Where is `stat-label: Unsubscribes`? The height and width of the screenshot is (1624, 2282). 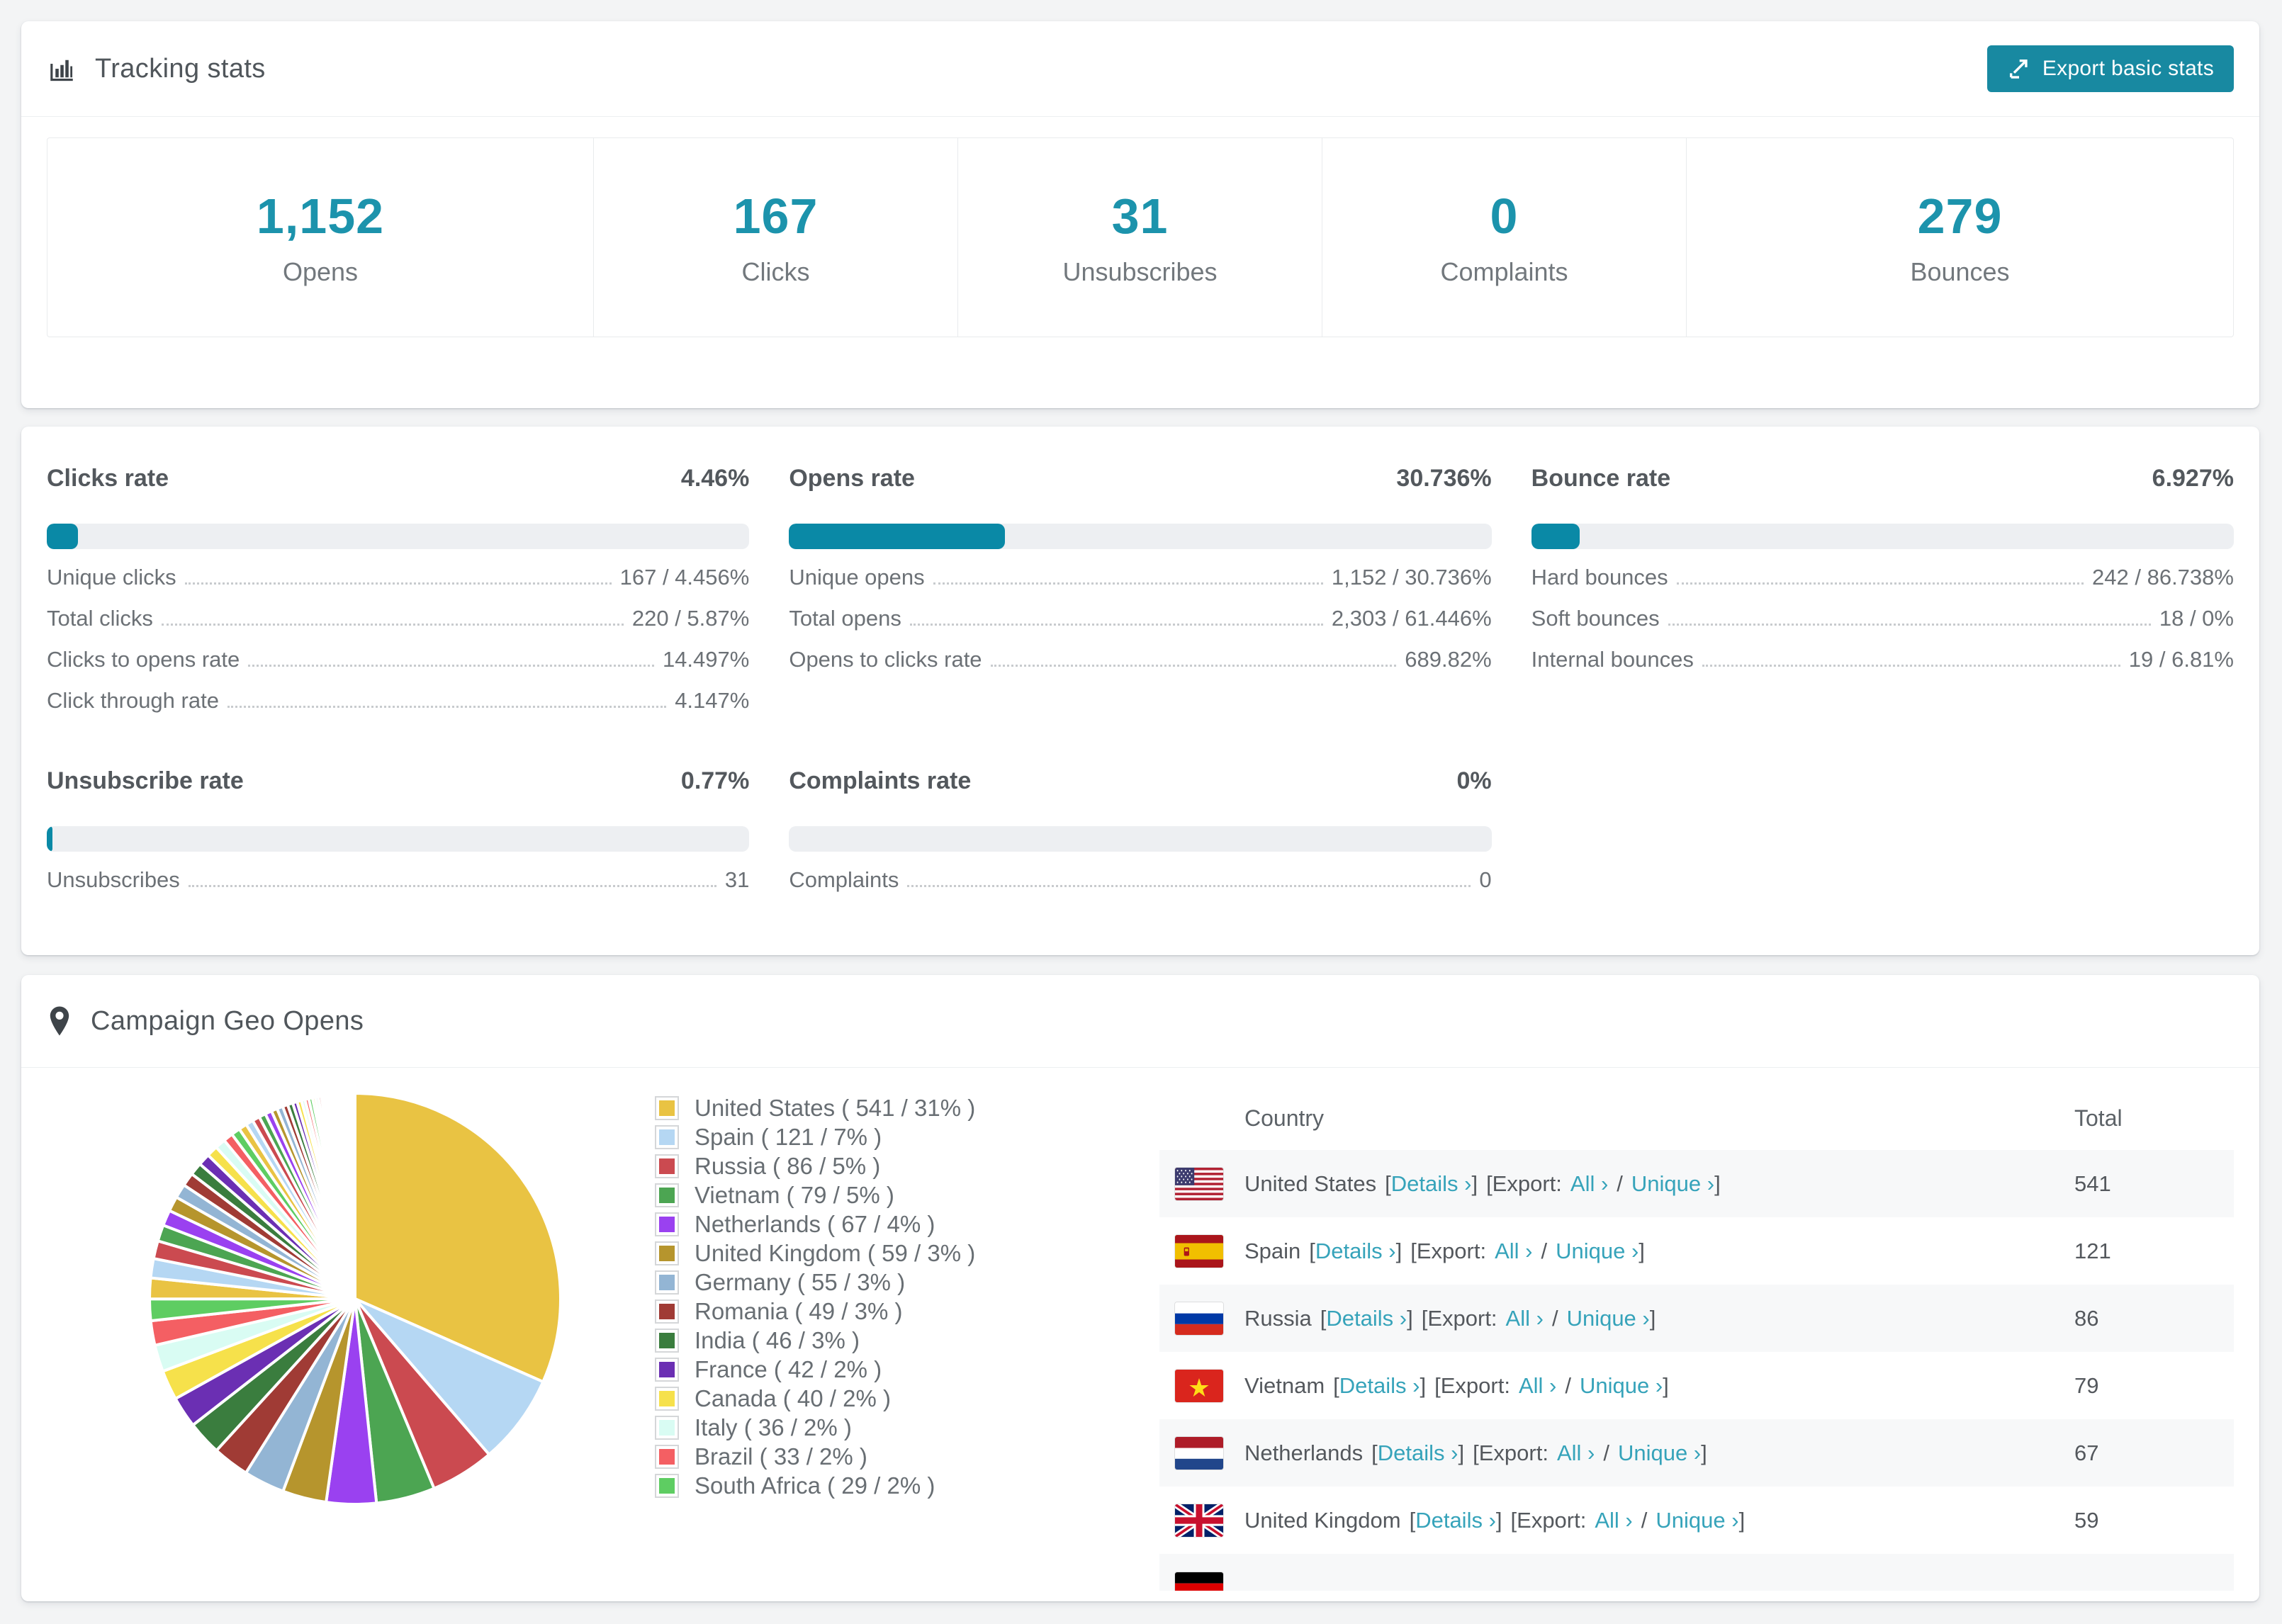 stat-label: Unsubscribes is located at coordinates (1140, 272).